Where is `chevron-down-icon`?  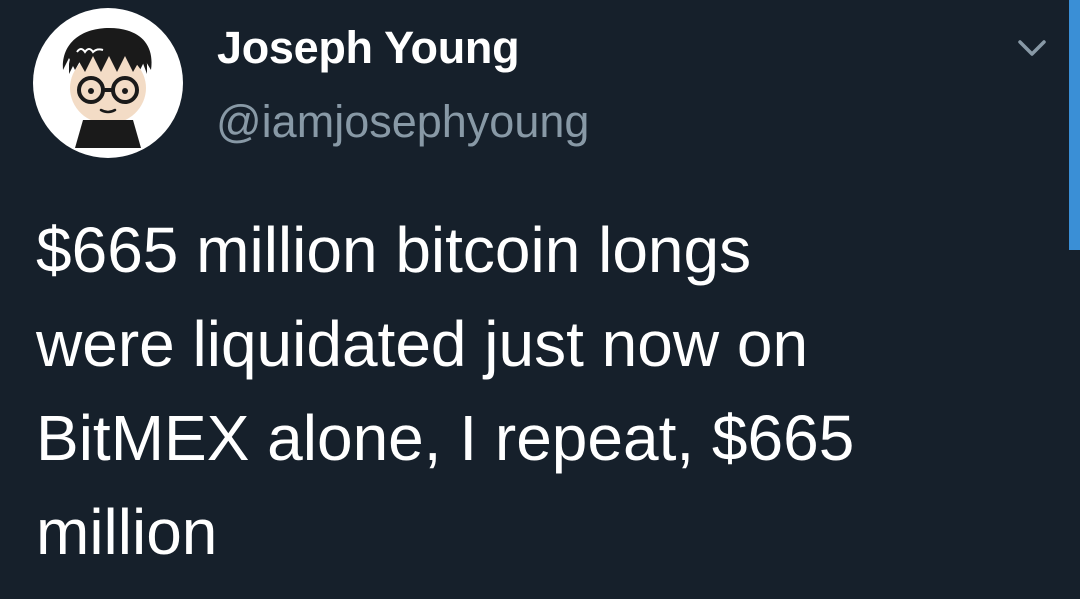
chevron-down-icon is located at coordinates (1032, 48).